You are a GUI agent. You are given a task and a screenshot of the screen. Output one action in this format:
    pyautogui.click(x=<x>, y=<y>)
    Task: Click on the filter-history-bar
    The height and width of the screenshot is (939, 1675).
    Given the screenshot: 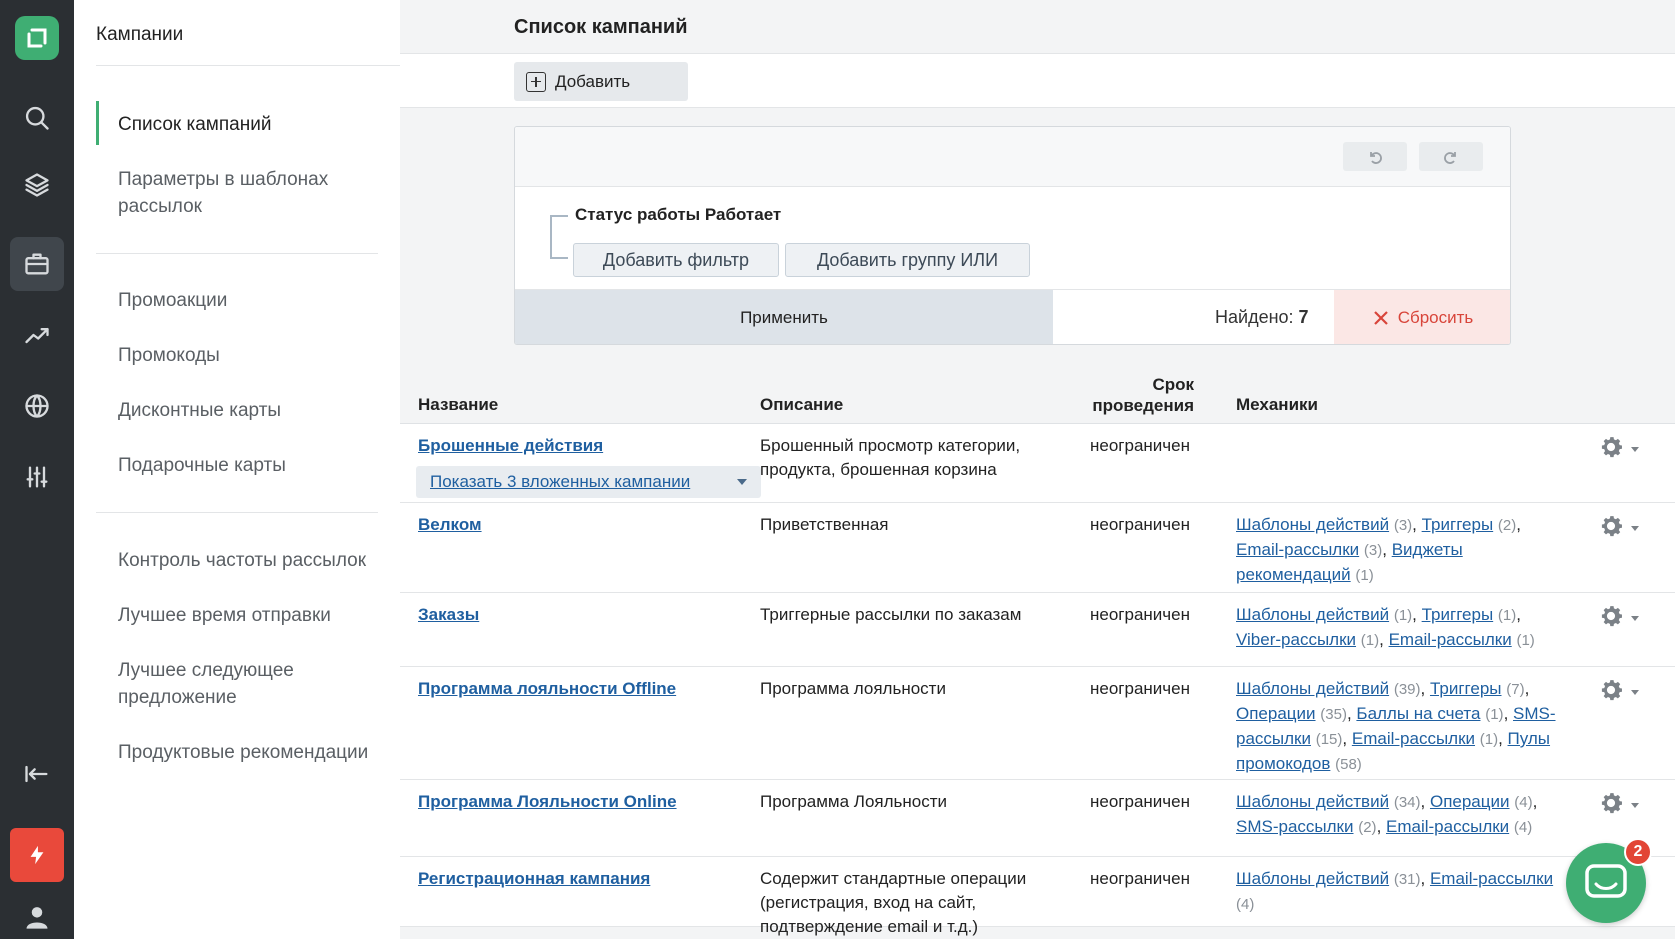 What is the action you would take?
    pyautogui.click(x=1012, y=157)
    